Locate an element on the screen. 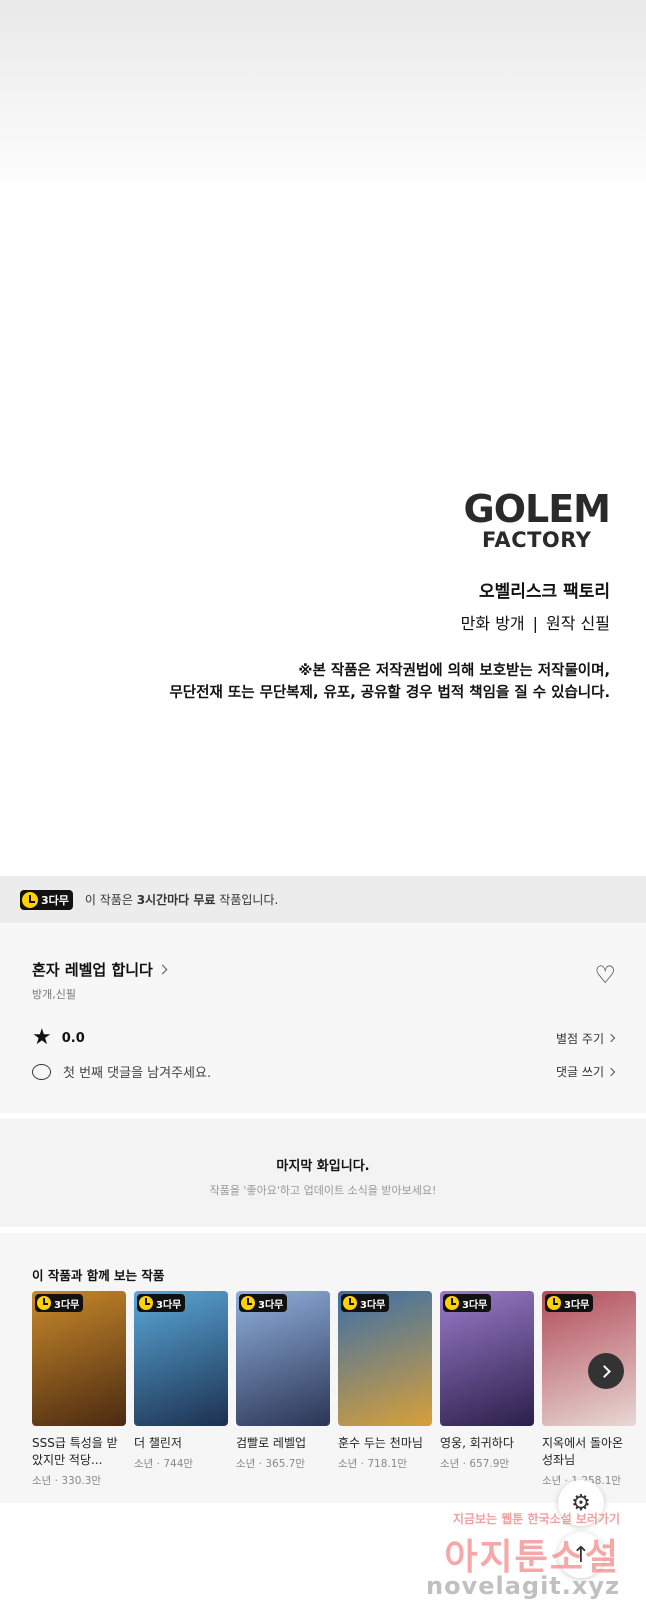 This screenshot has width=646, height=1623. heart-icon: ♡ is located at coordinates (605, 975).